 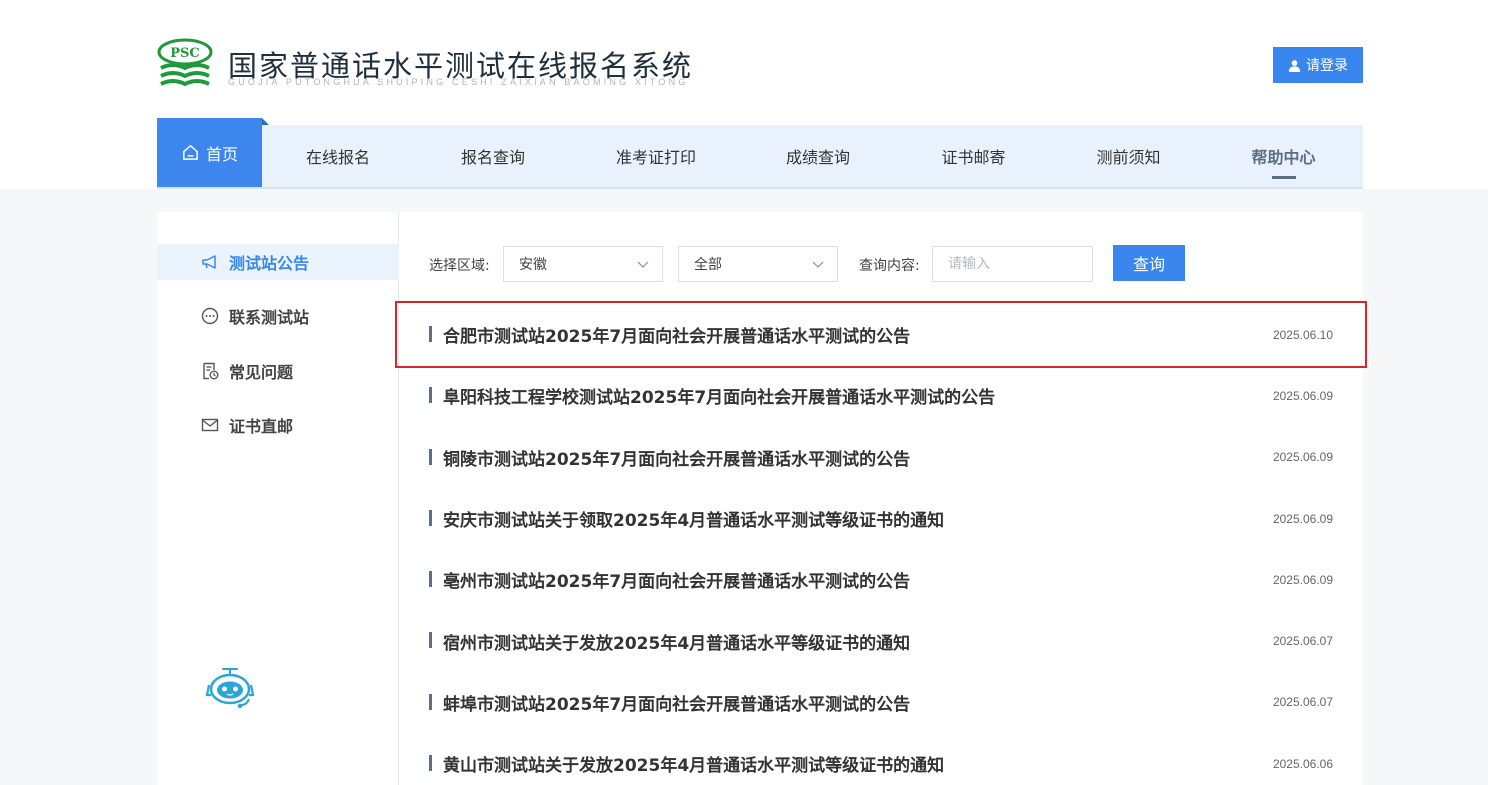 I want to click on announcement-title: 宿州市测试站关于发放2025年4月普通话水平等级证书的通知, so click(x=676, y=641).